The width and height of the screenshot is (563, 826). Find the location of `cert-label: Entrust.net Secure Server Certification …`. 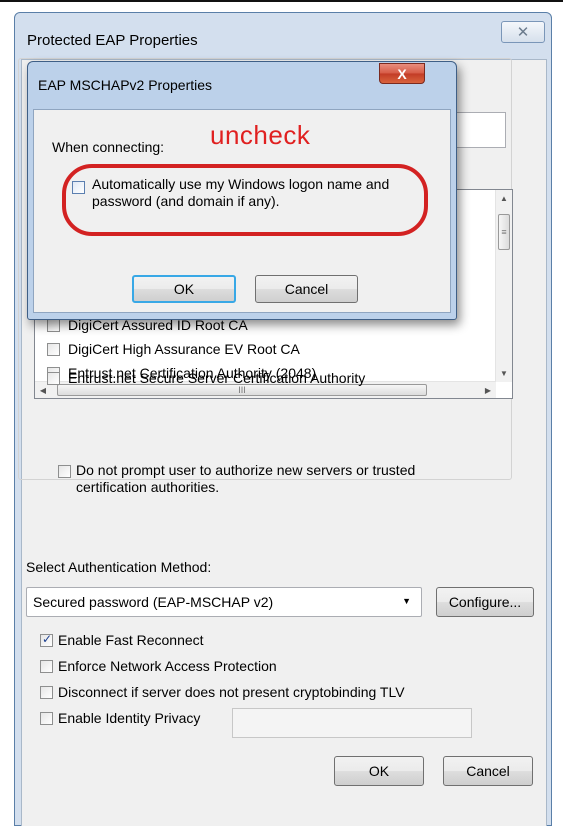

cert-label: Entrust.net Secure Server Certification … is located at coordinates (217, 378).